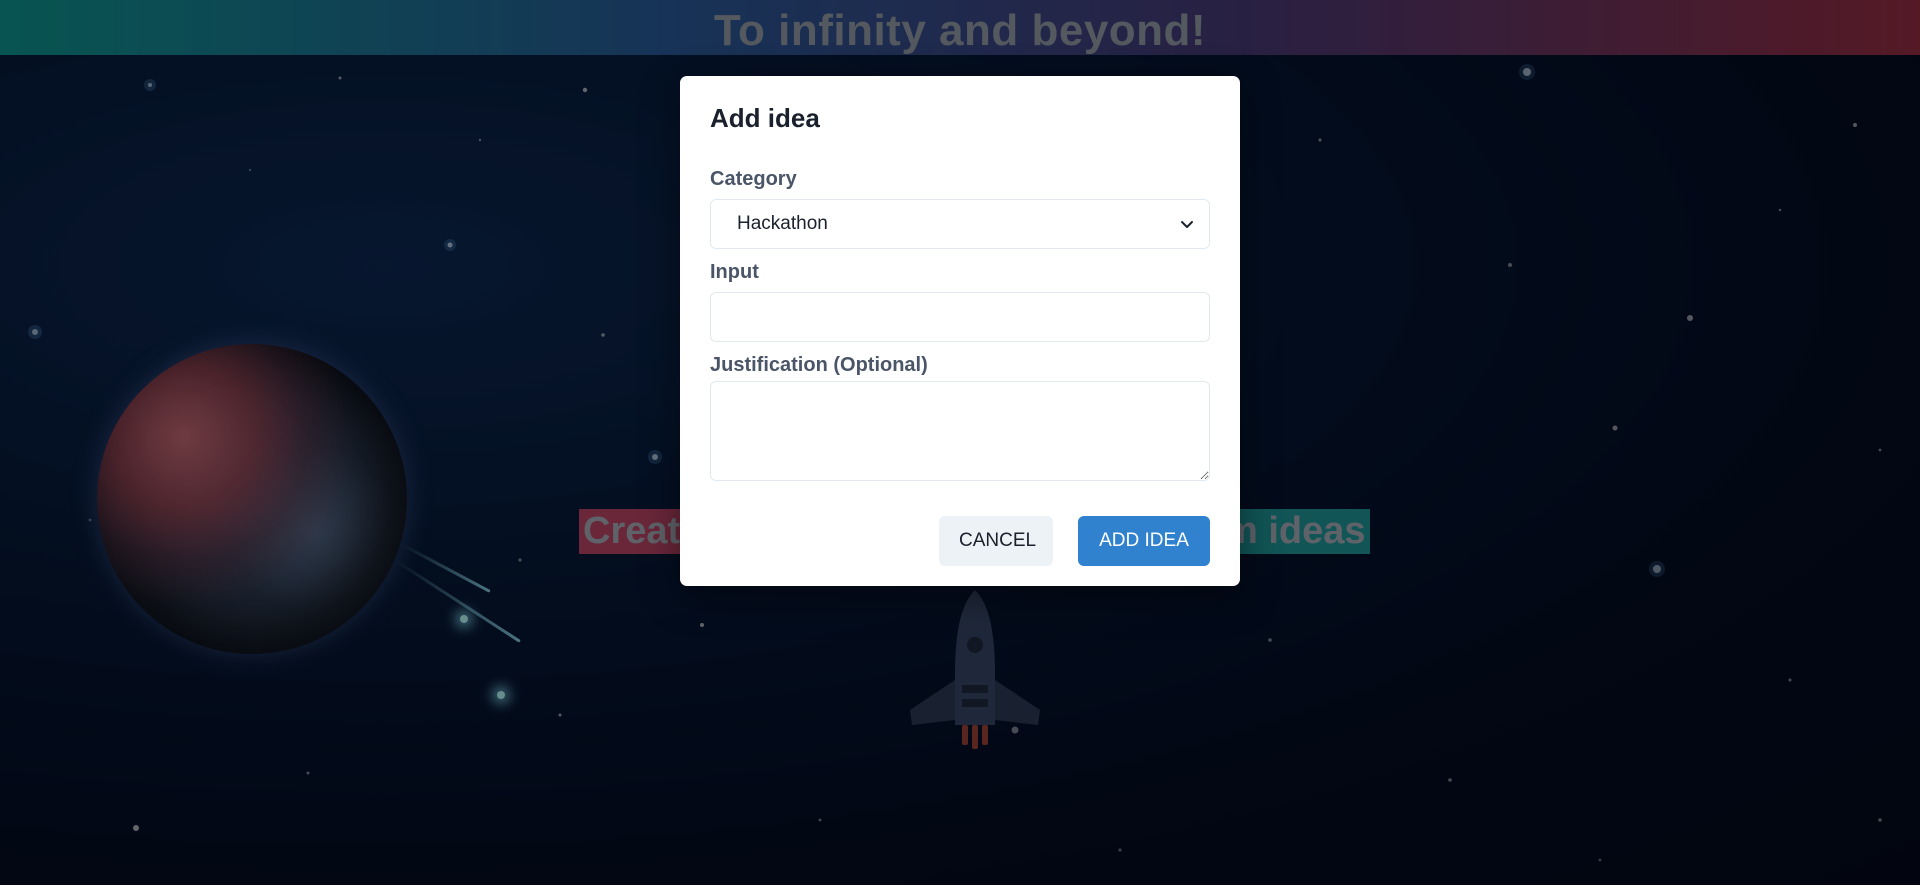  What do you see at coordinates (1074, 541) in the screenshot?
I see `dialog-footer: CANCEL ADD IDEA` at bounding box center [1074, 541].